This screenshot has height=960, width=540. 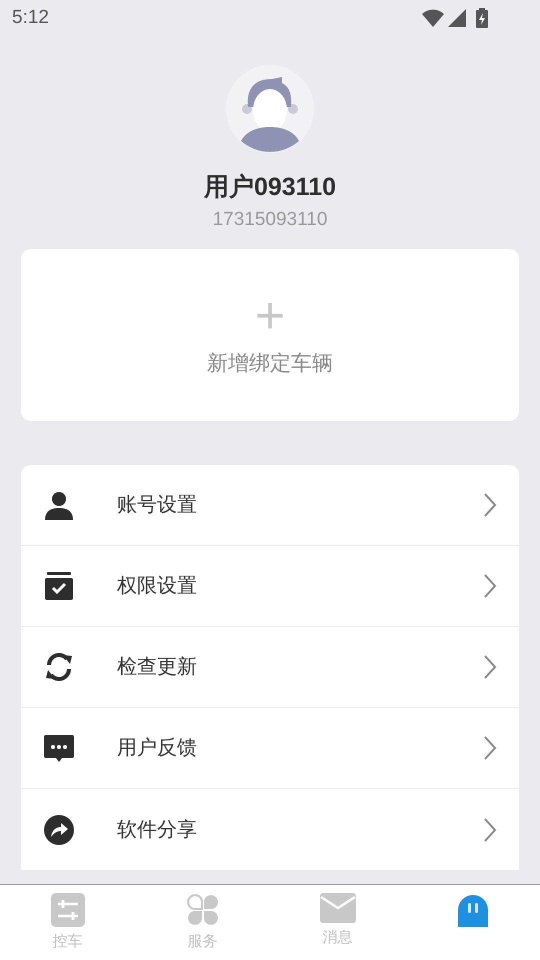 I want to click on sliders-icon, so click(x=67, y=910).